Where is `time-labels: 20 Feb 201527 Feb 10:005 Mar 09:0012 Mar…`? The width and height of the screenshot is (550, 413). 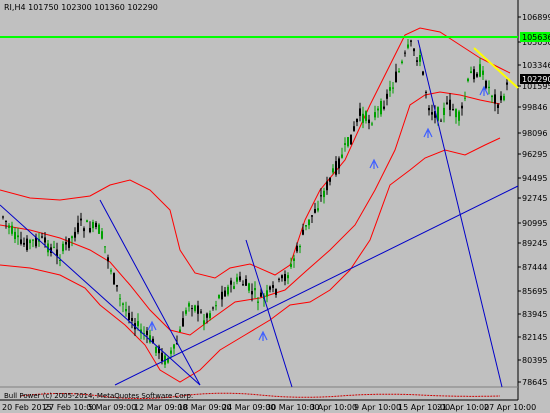 time-labels: 20 Feb 201527 Feb 10:005 Mar 09:0012 Mar… is located at coordinates (269, 407).